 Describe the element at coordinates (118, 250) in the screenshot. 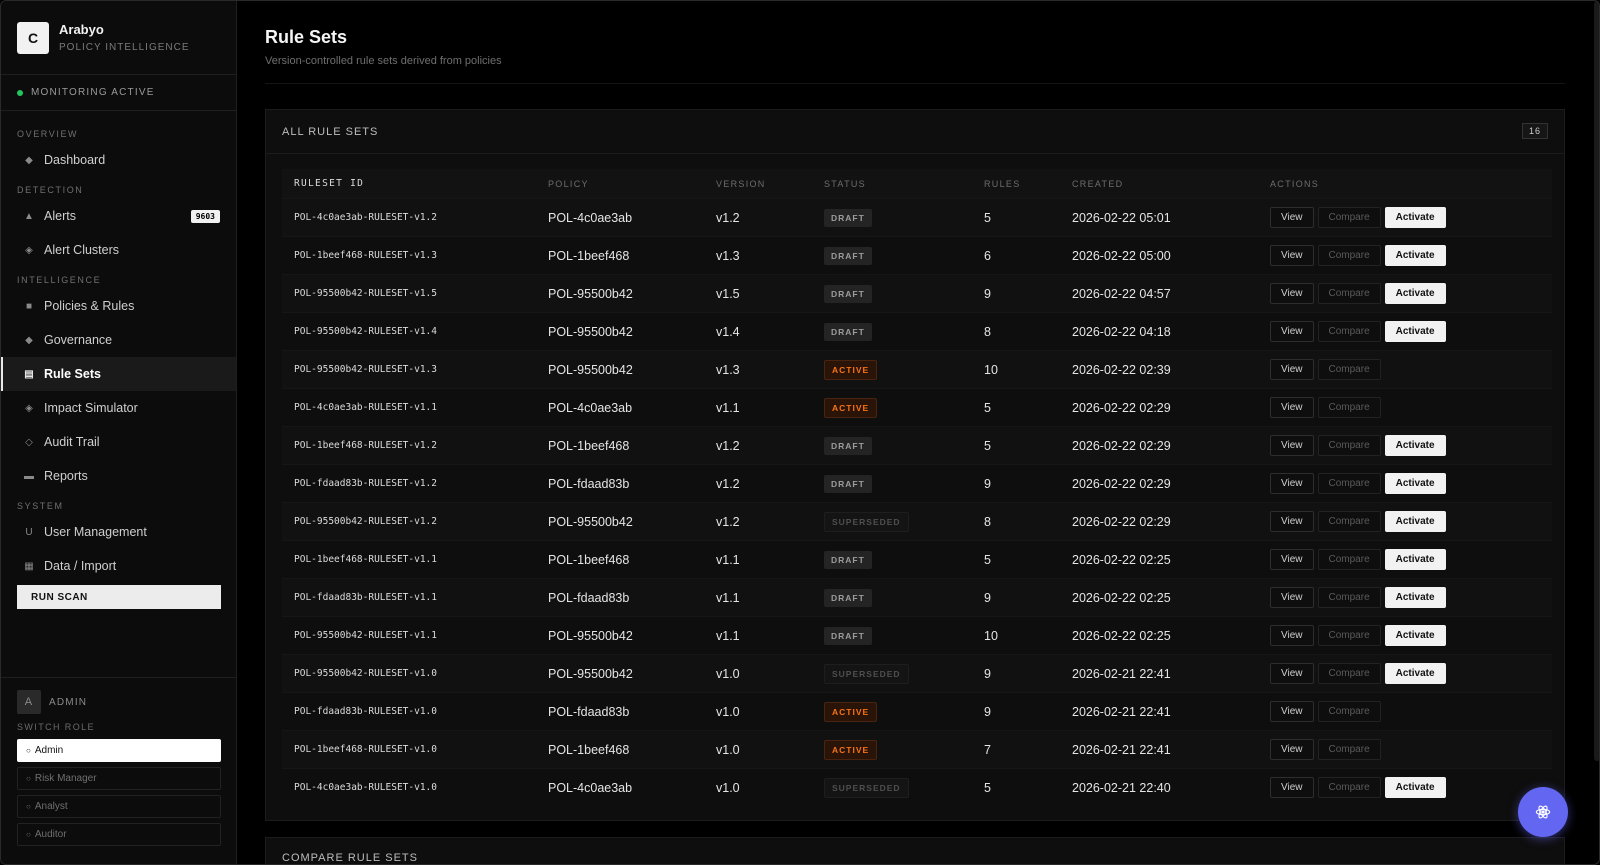

I see `sidebar-item-alert-clusters: ◈ Alert Clusters` at that location.